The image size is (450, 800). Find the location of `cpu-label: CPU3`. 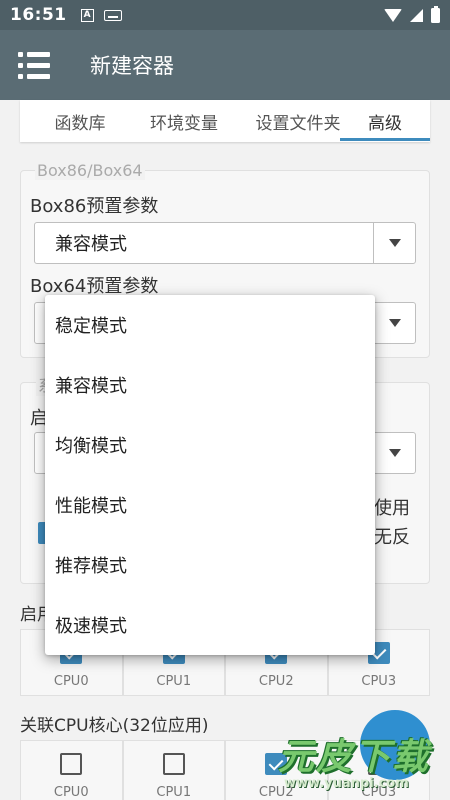

cpu-label: CPU3 is located at coordinates (379, 681).